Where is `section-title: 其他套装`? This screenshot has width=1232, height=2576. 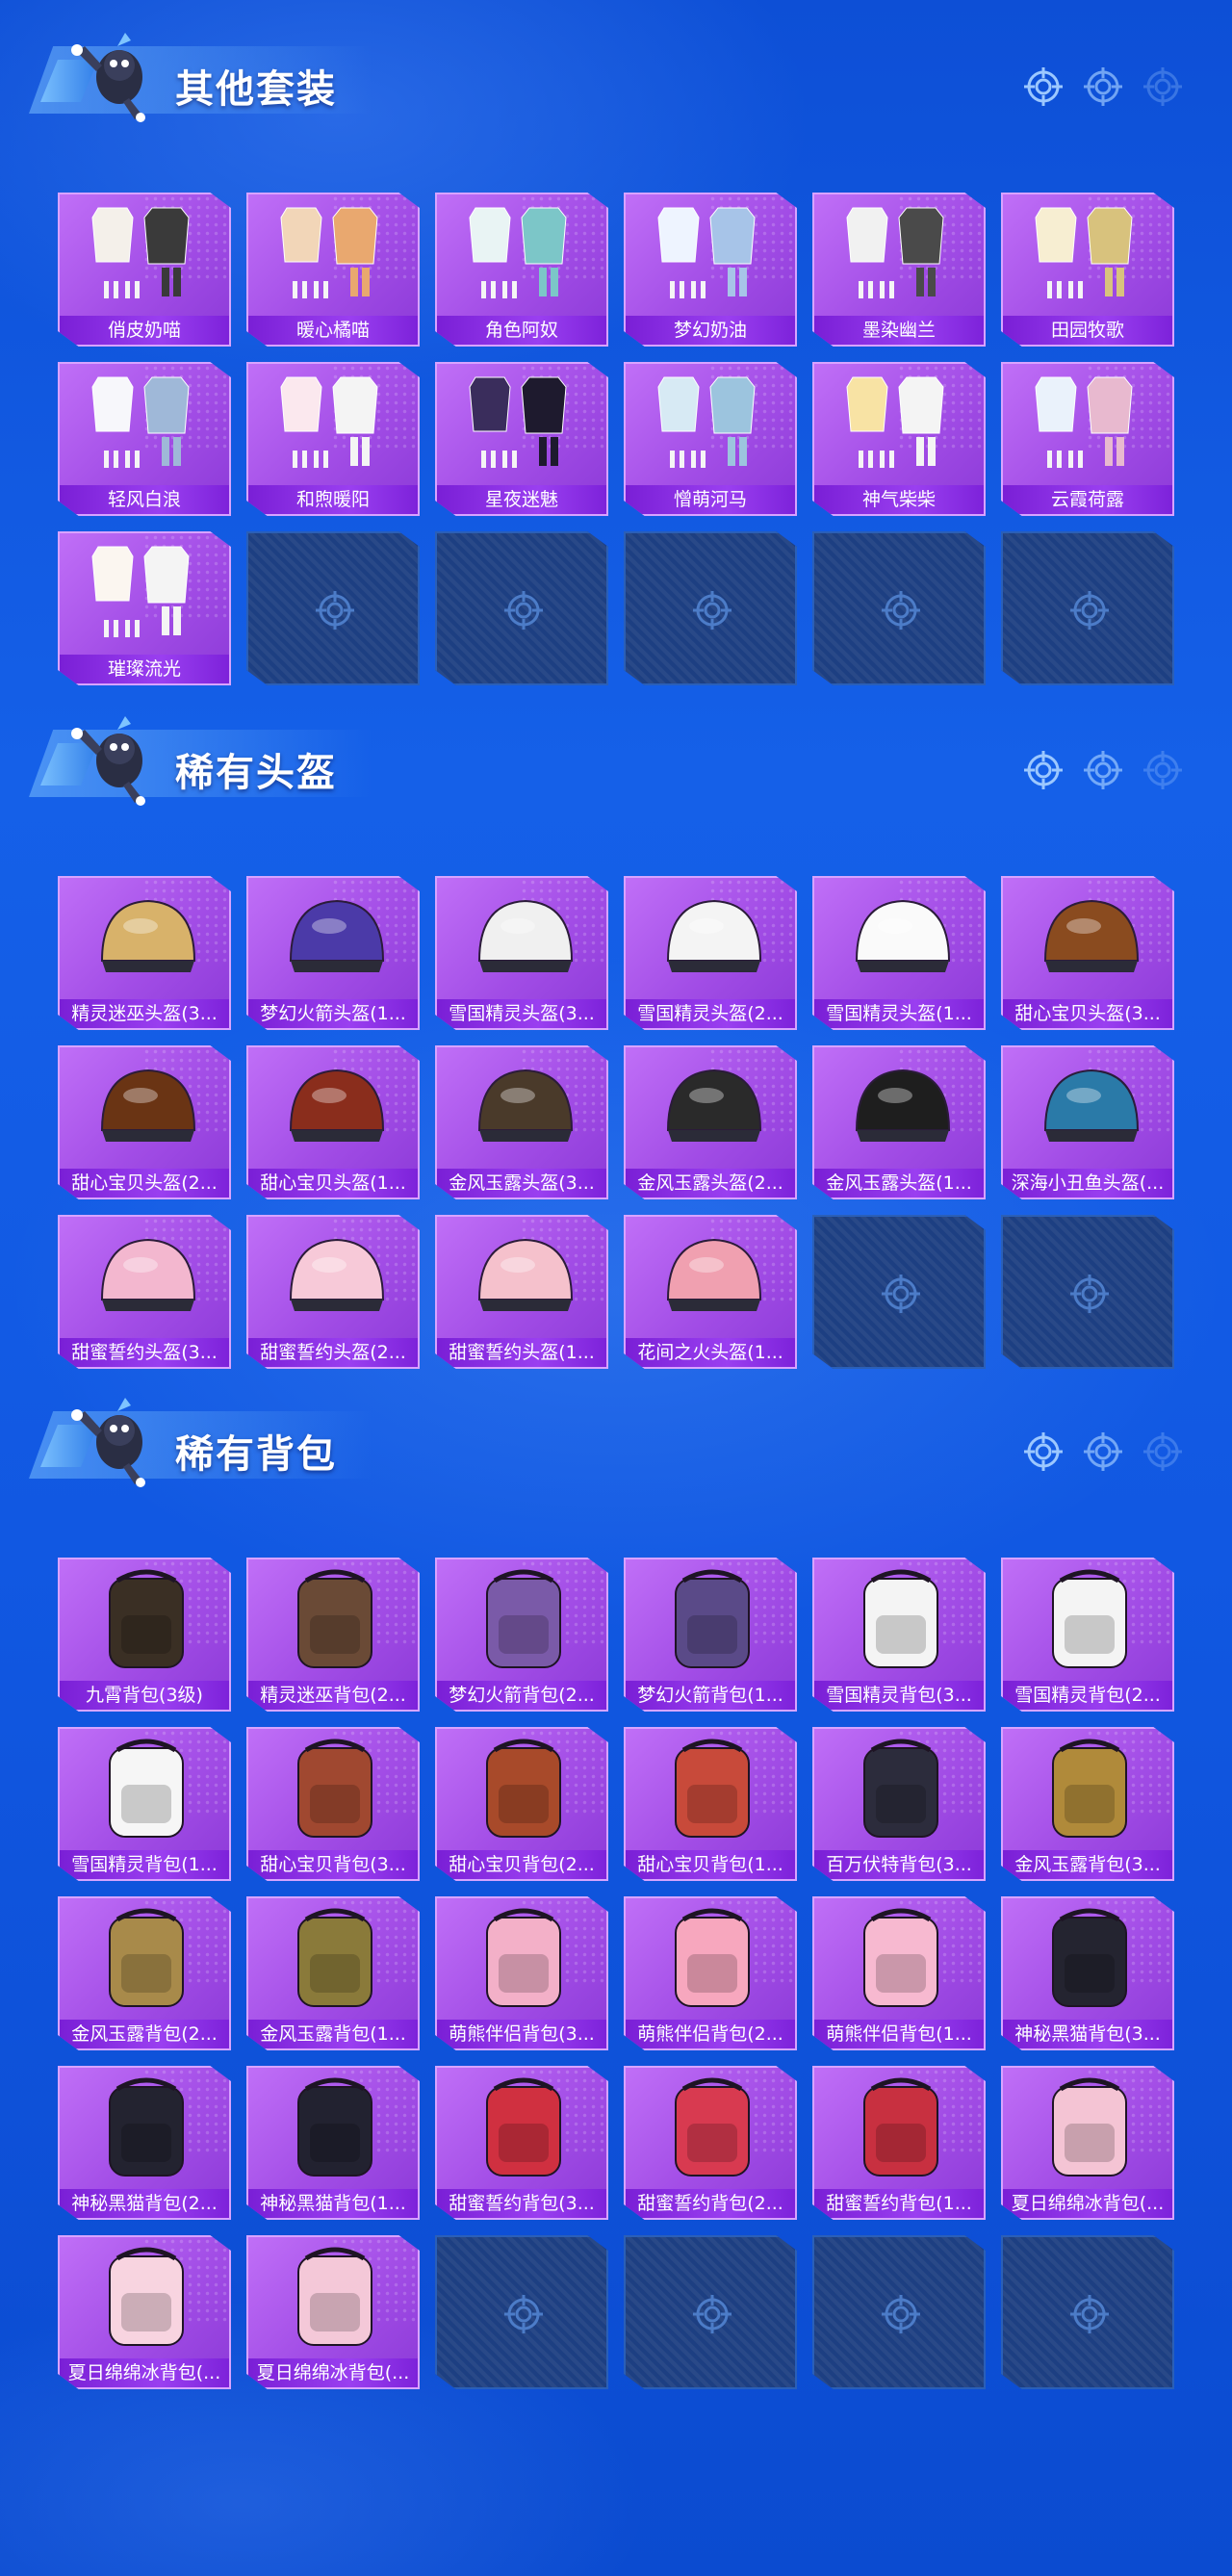
section-title: 其他套装 is located at coordinates (256, 89).